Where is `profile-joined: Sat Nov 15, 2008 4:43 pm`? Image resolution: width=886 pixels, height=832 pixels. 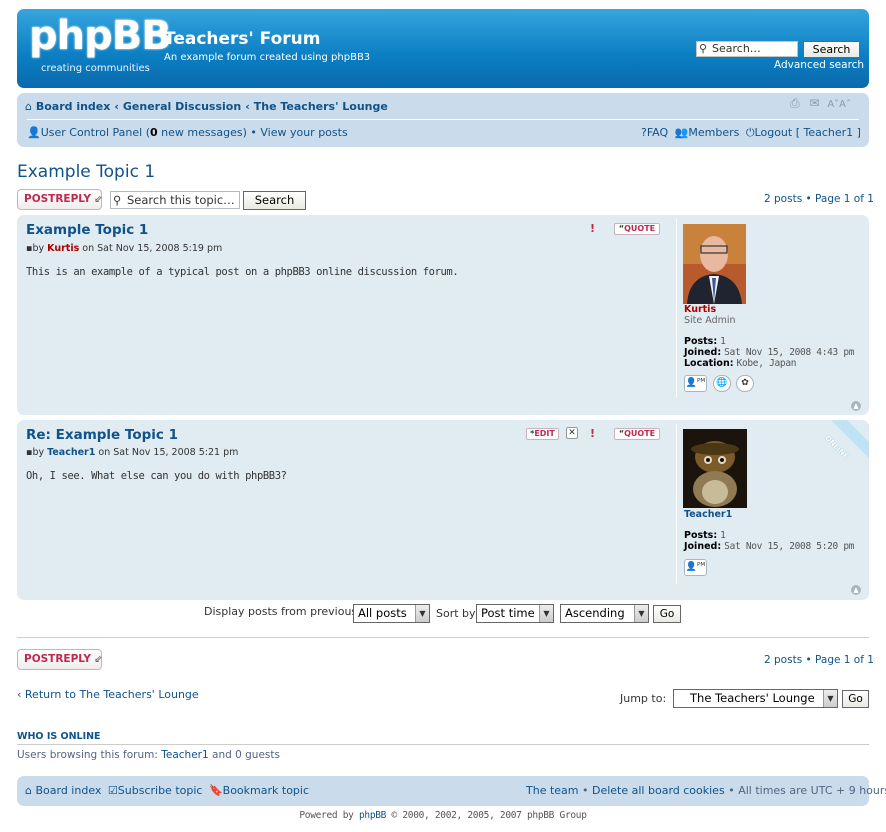 profile-joined: Sat Nov 15, 2008 4:43 pm is located at coordinates (789, 352).